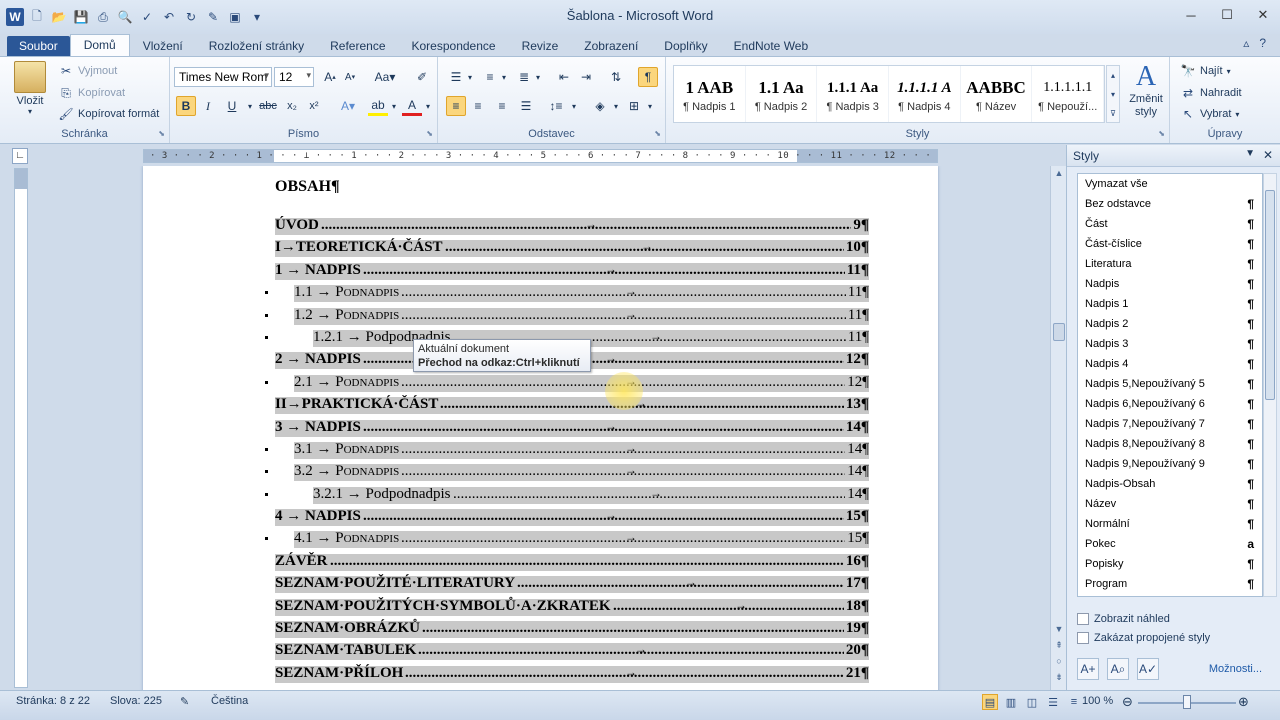 This screenshot has height=720, width=1280. What do you see at coordinates (1246, 43) in the screenshot?
I see `minimize-ribbon-icon: ▵` at bounding box center [1246, 43].